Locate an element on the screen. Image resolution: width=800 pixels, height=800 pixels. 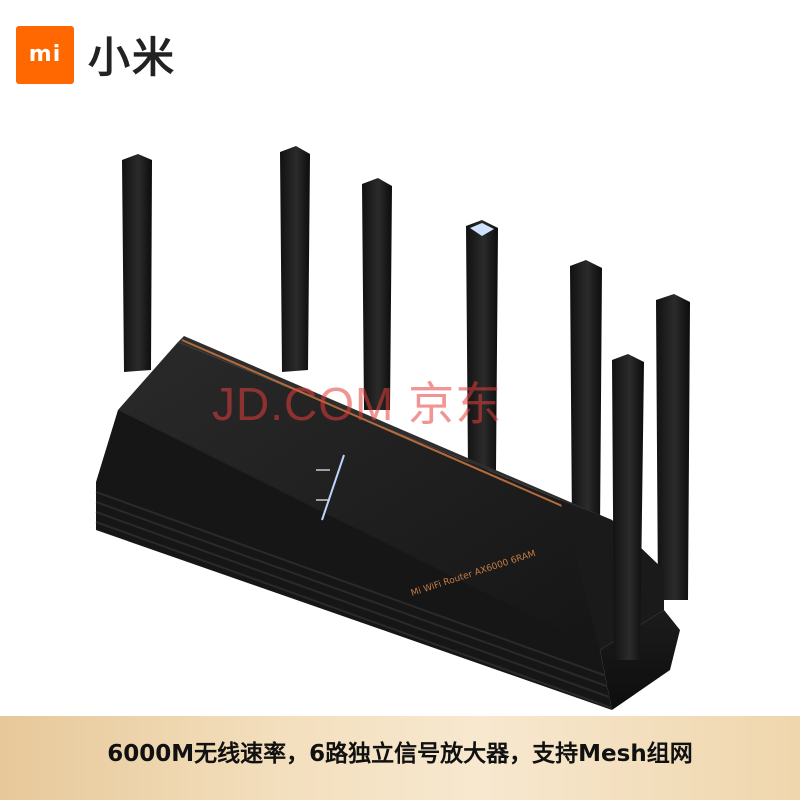
feature-banner-text: 6000M无线速率，6路独立信号放大器，支持Mesh组网 is located at coordinates (400, 754).